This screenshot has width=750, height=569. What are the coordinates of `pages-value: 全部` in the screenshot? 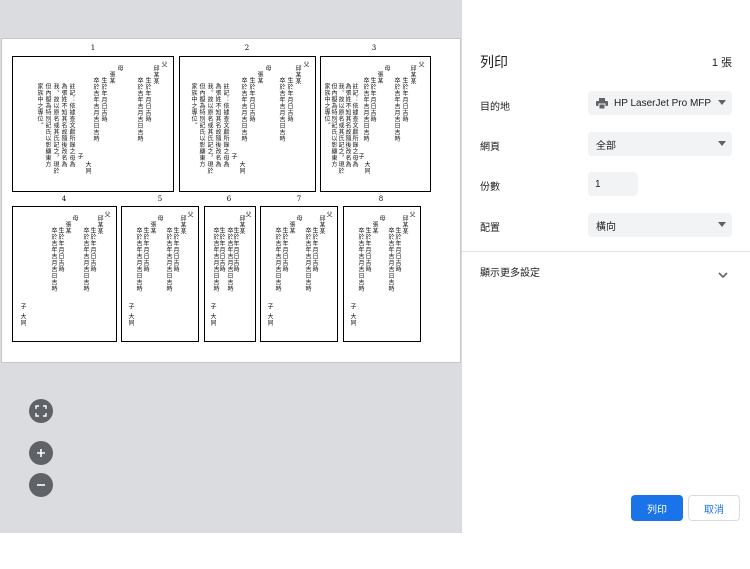 It's located at (606, 146).